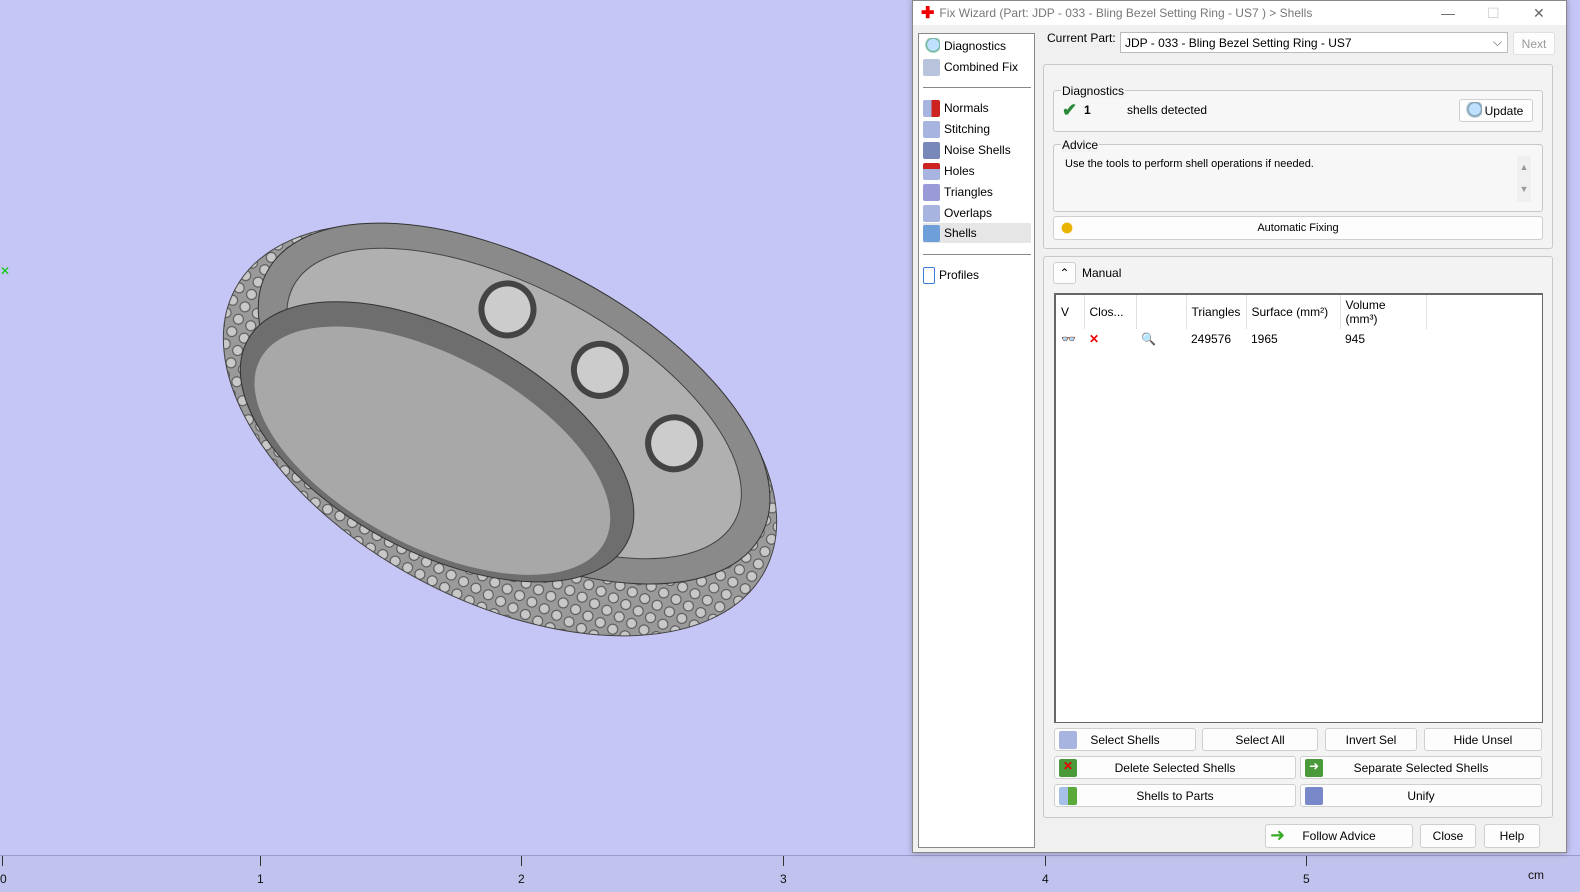 Image resolution: width=1580 pixels, height=892 pixels. What do you see at coordinates (1211, 339) in the screenshot?
I see `triangles-value: 249576` at bounding box center [1211, 339].